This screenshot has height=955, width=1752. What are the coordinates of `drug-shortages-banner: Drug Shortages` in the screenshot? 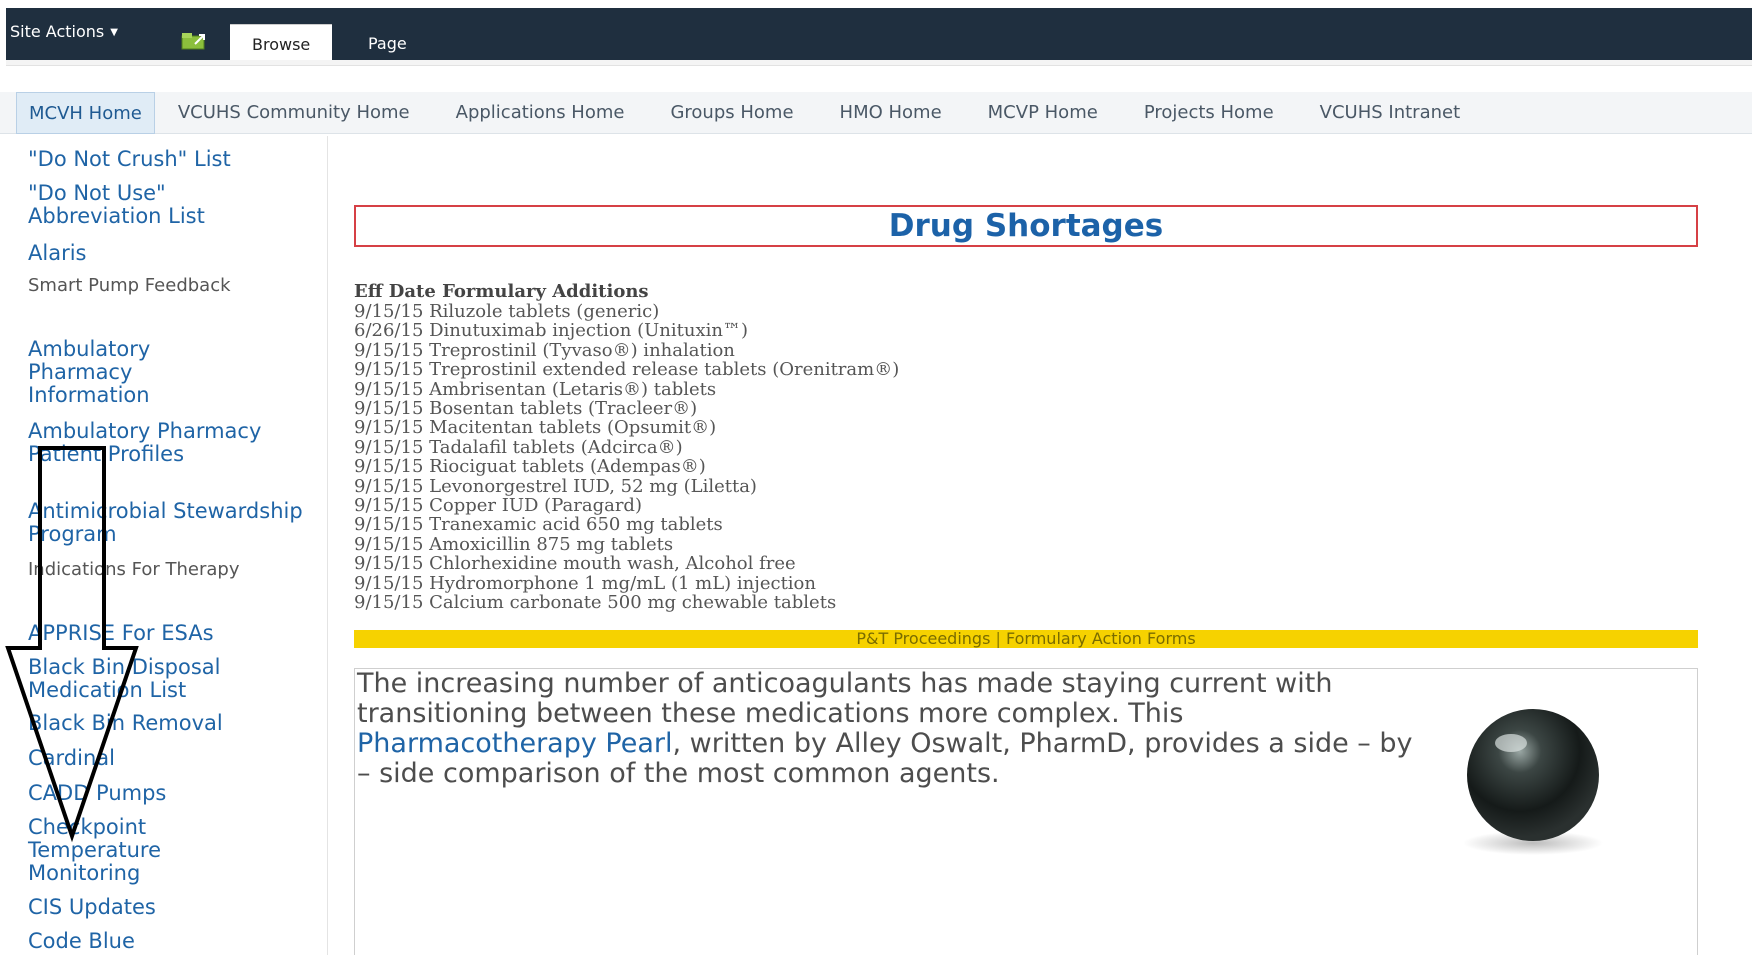 It's located at (1026, 226).